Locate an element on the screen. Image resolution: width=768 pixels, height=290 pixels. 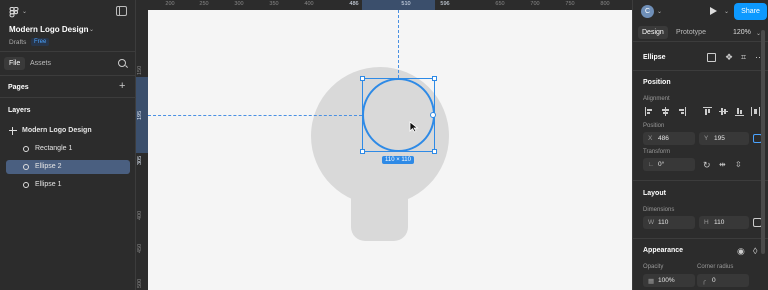
alignment-guide-horizontal is located at coordinates (255, 115).